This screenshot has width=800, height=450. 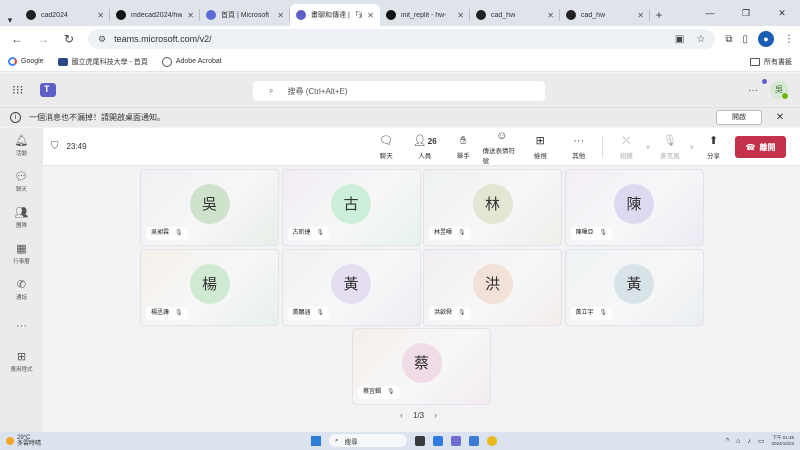 I want to click on maximize-icon: ❐, so click(x=746, y=13).